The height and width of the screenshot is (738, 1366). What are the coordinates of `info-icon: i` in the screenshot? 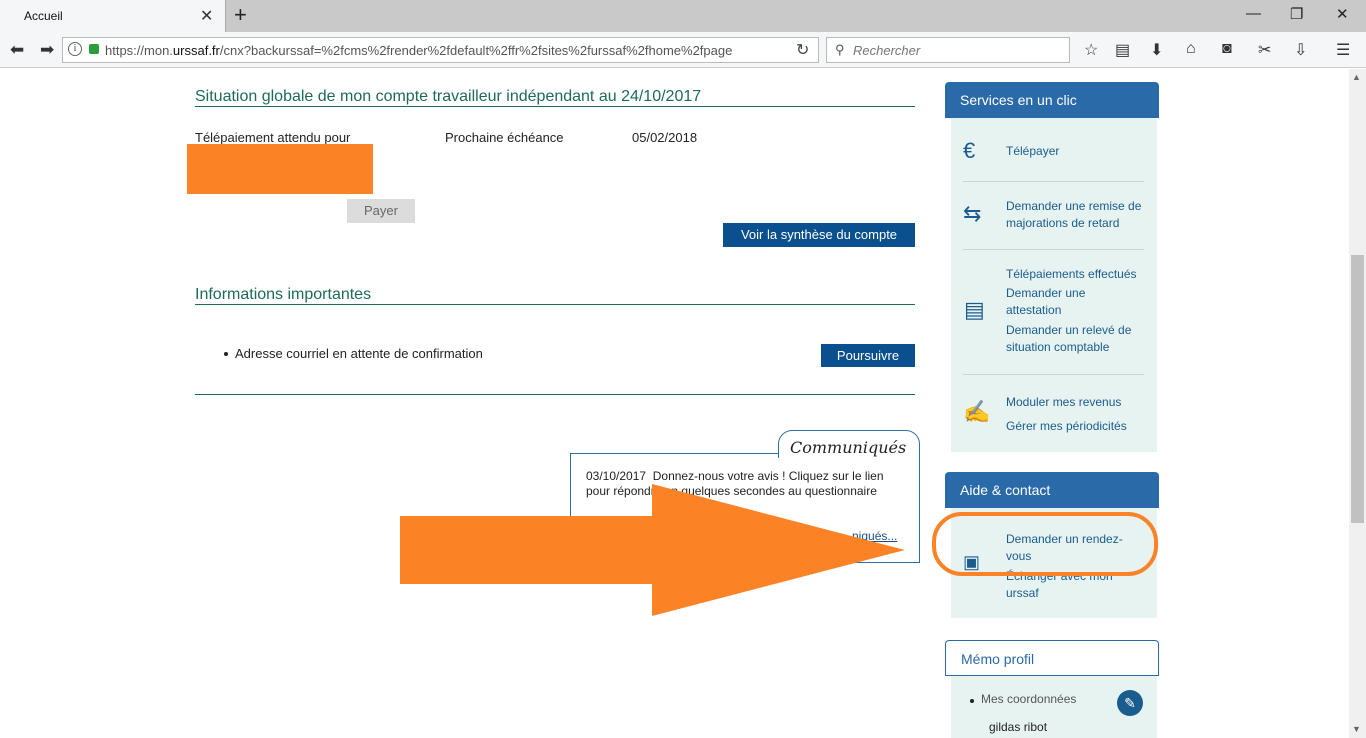 It's located at (75, 49).